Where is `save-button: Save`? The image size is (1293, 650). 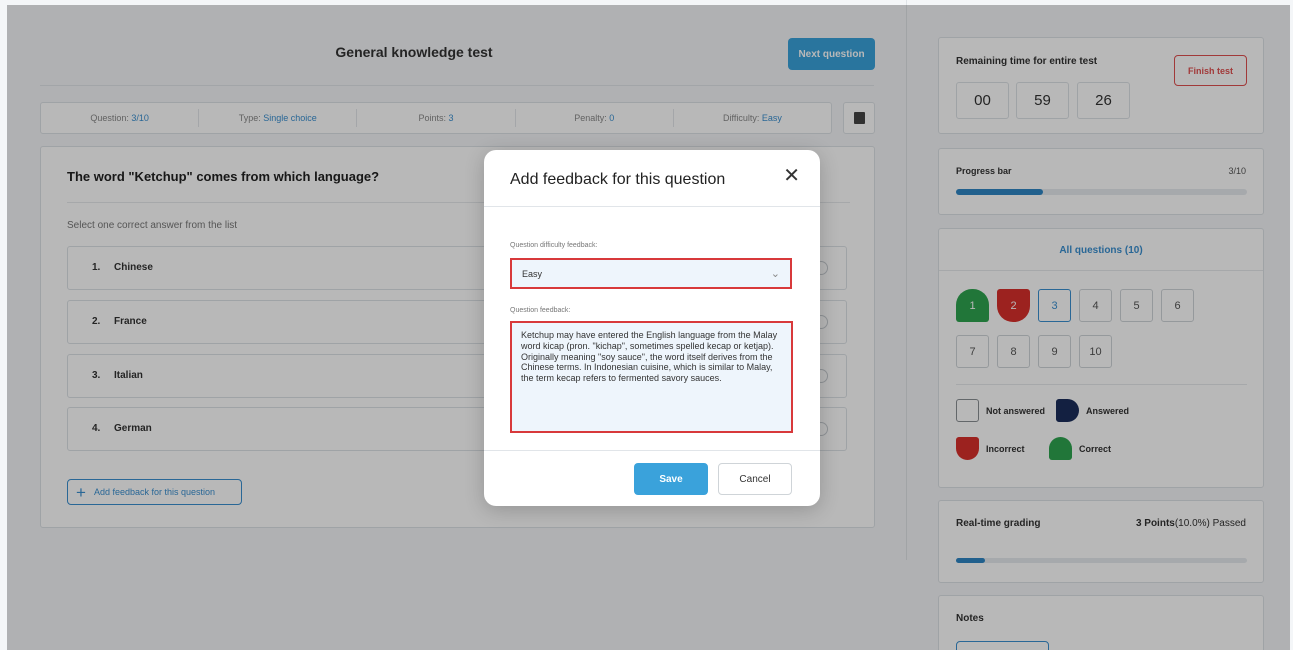 save-button: Save is located at coordinates (671, 479).